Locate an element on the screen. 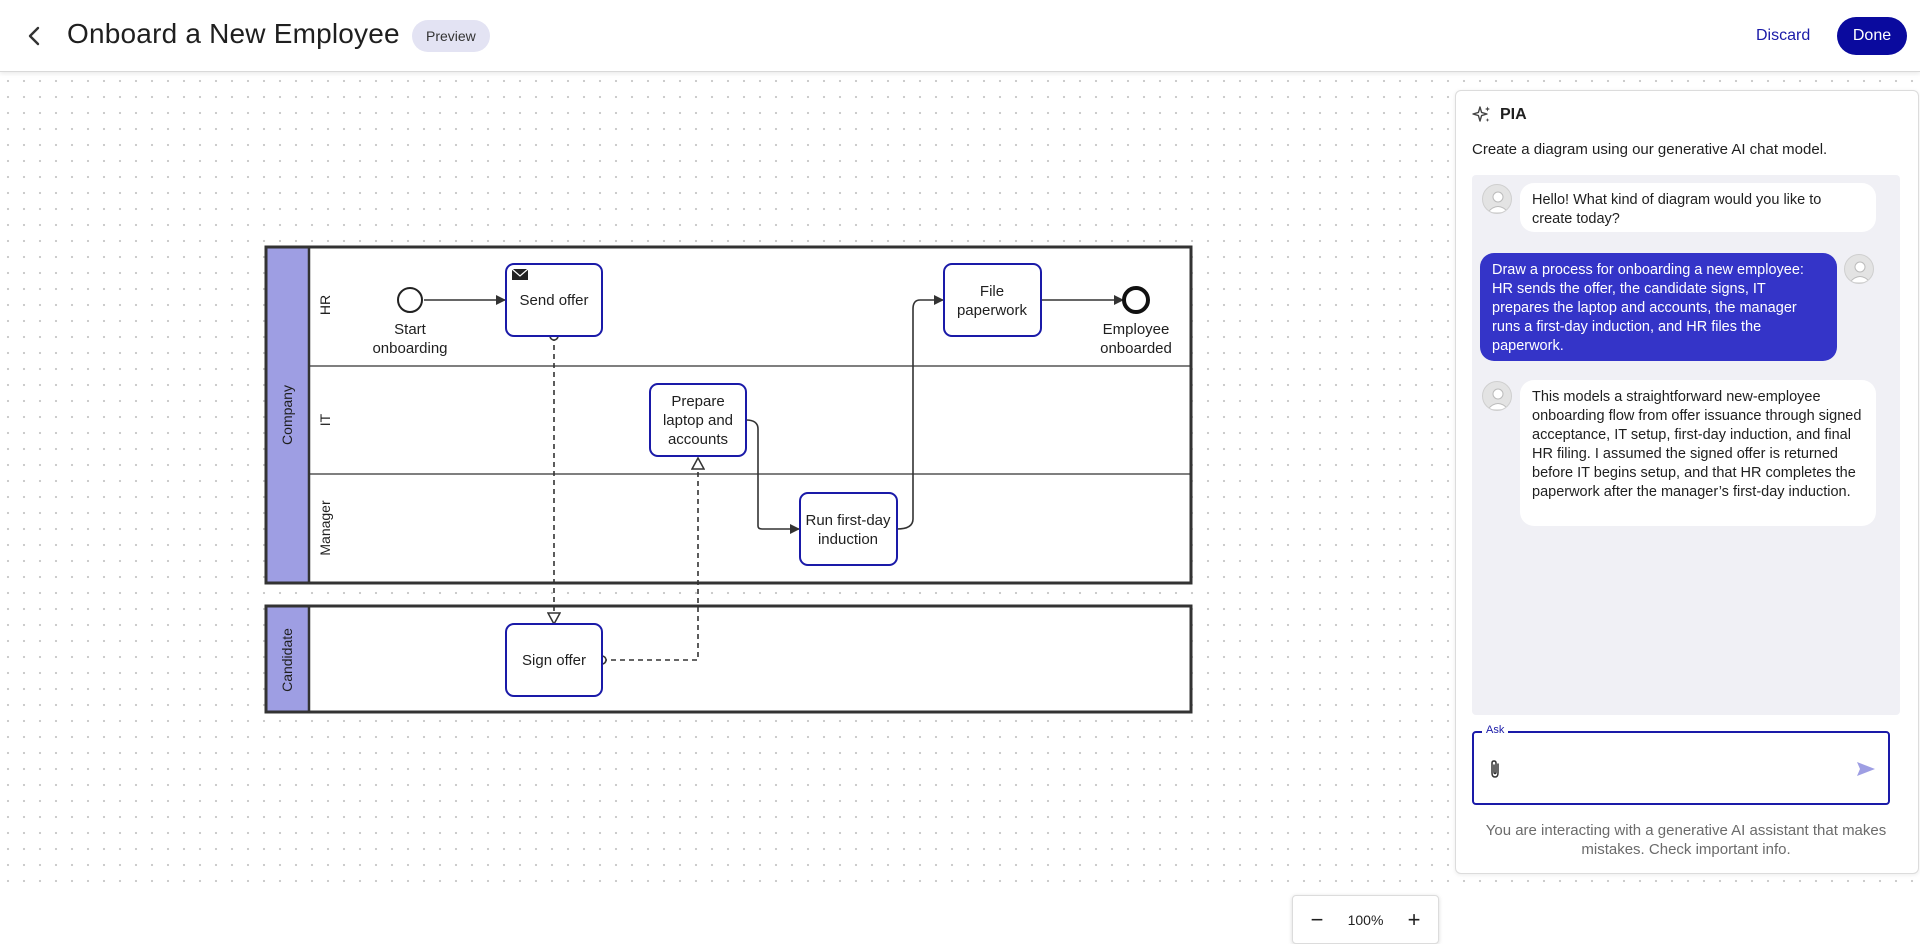 This screenshot has width=1920, height=944. task-send-offer-label: Send offer is located at coordinates (554, 300).